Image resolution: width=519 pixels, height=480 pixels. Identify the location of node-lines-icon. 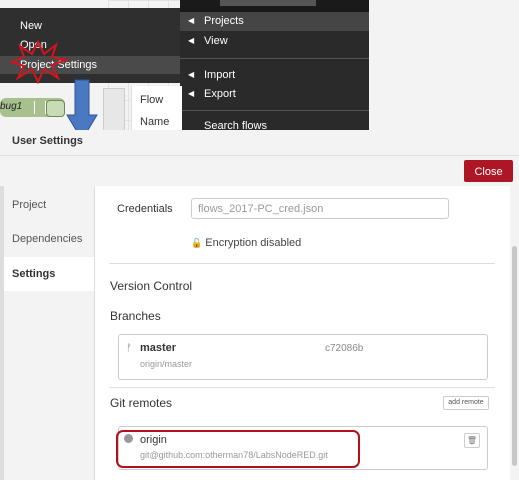
(40, 107).